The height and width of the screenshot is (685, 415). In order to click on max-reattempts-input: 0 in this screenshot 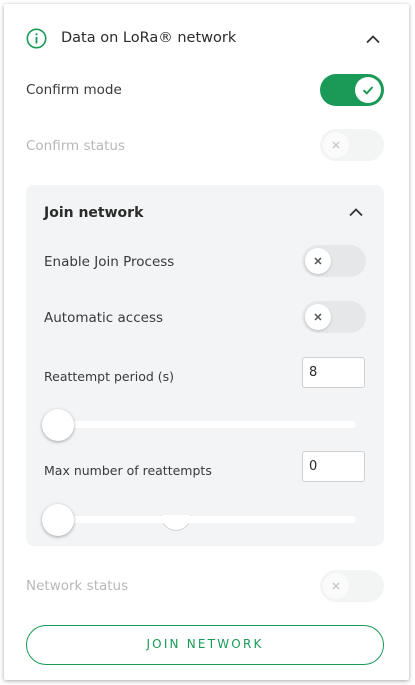, I will do `click(333, 466)`.